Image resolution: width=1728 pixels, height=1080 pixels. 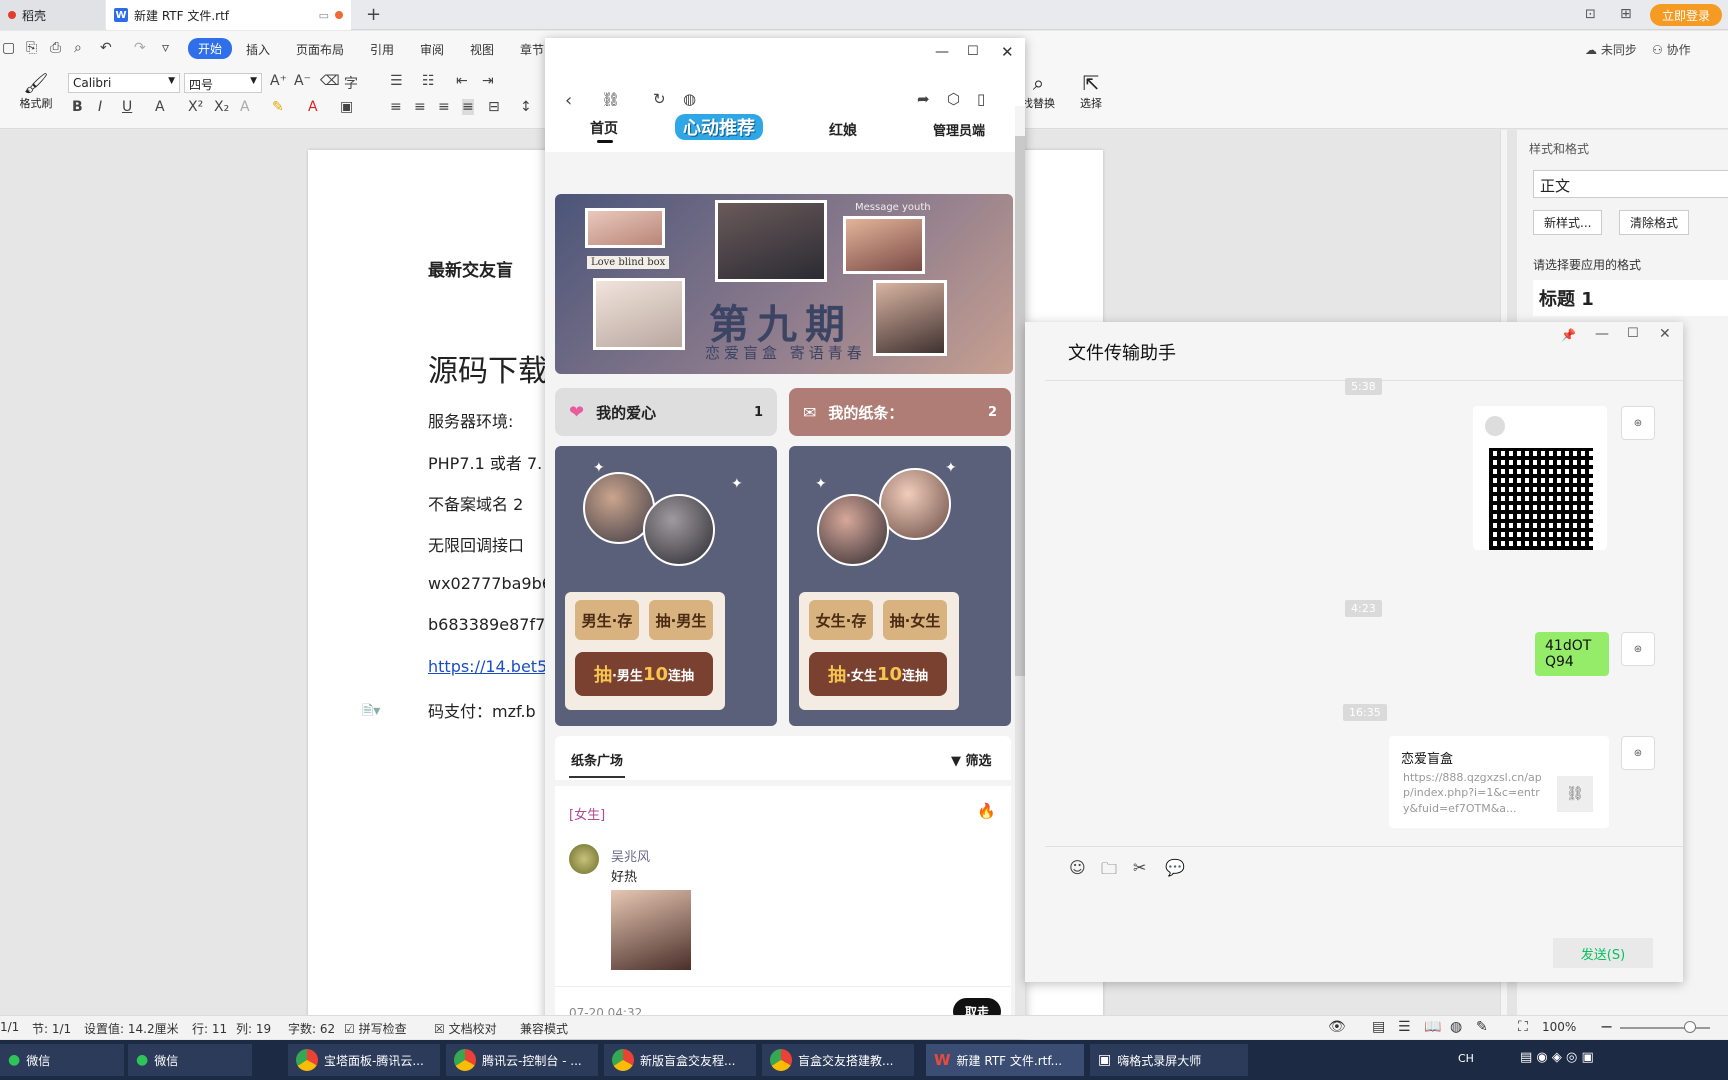 I want to click on monitor-icon: ▭, so click(x=324, y=15).